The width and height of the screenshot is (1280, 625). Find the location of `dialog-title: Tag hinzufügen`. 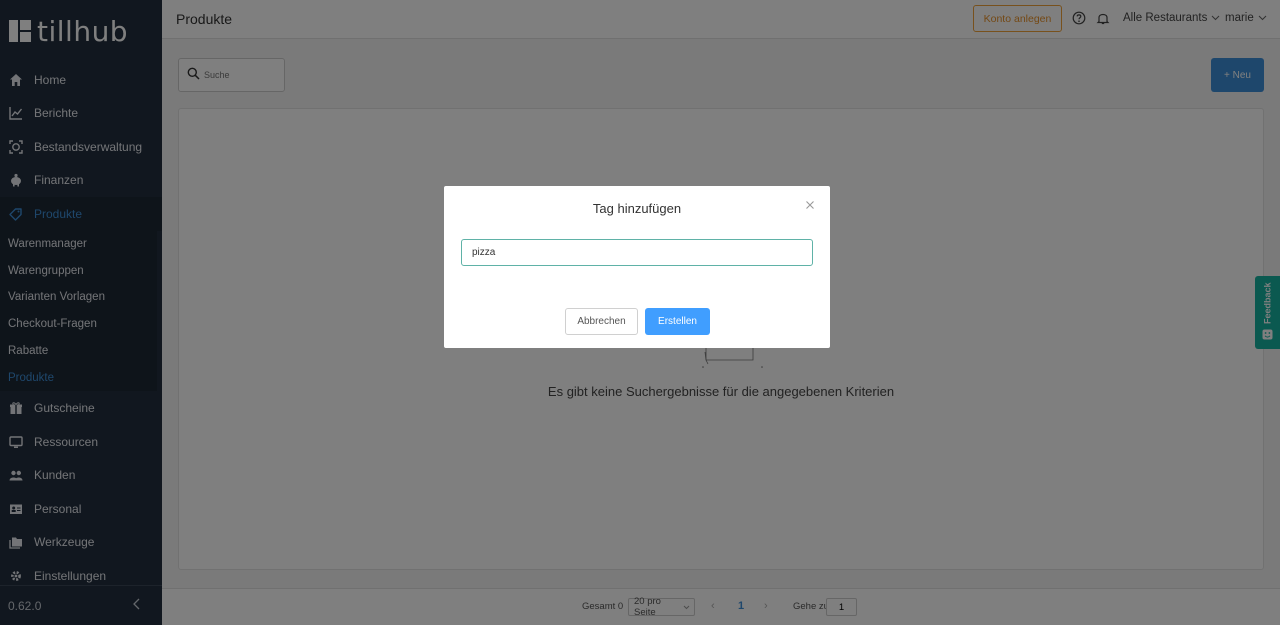

dialog-title: Tag hinzufügen is located at coordinates (637, 208).